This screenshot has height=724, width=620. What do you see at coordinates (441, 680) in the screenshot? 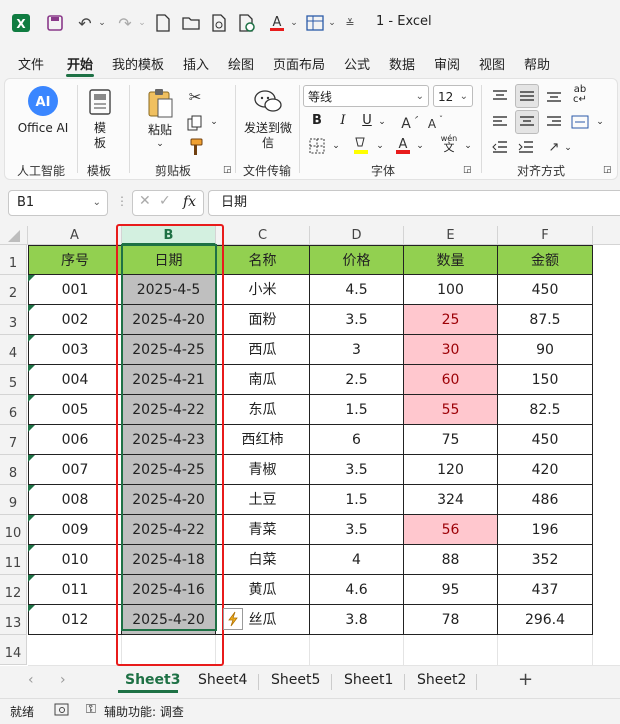
I see `sheet-tab-sheet2: Sheet2` at bounding box center [441, 680].